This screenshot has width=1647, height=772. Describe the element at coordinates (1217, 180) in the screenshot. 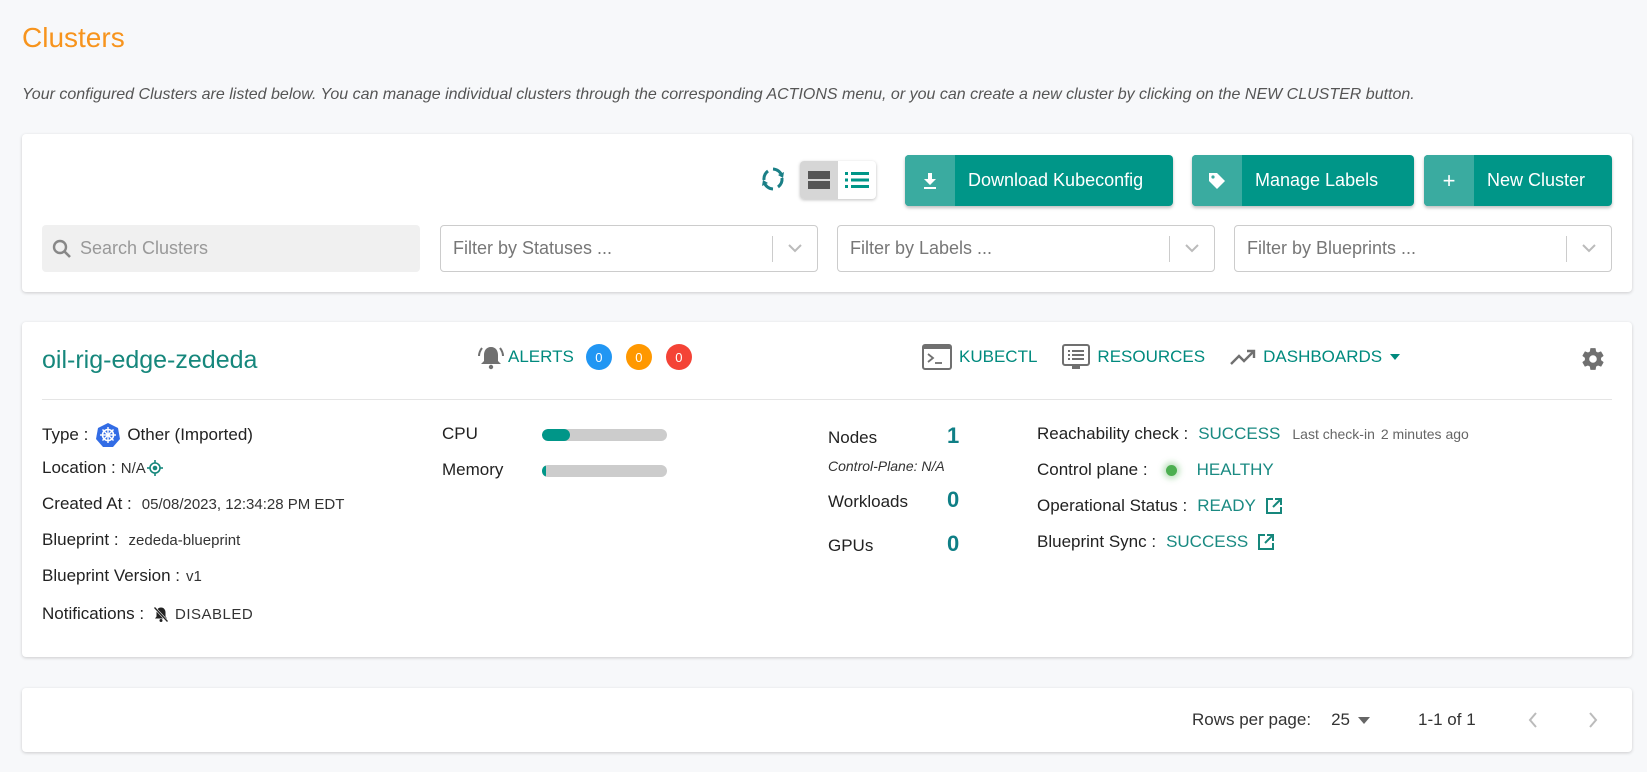

I see `tag-icon` at that location.